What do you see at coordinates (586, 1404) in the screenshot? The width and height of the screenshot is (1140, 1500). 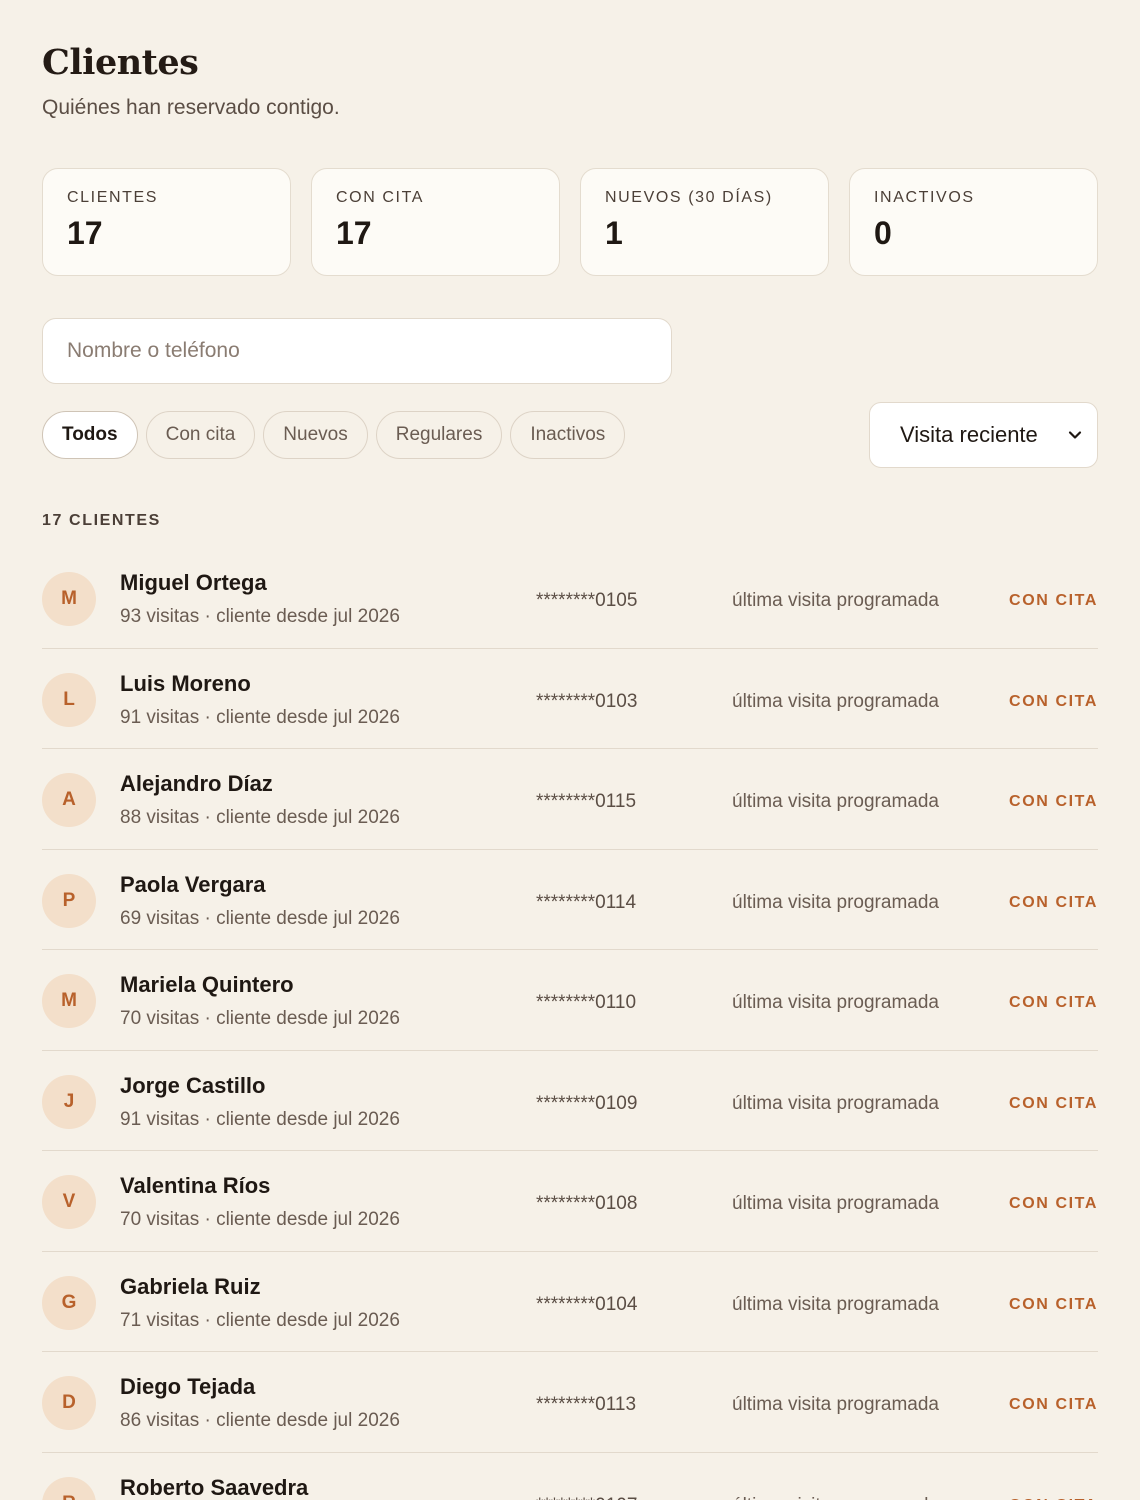 I see `client-phone: ********0113` at bounding box center [586, 1404].